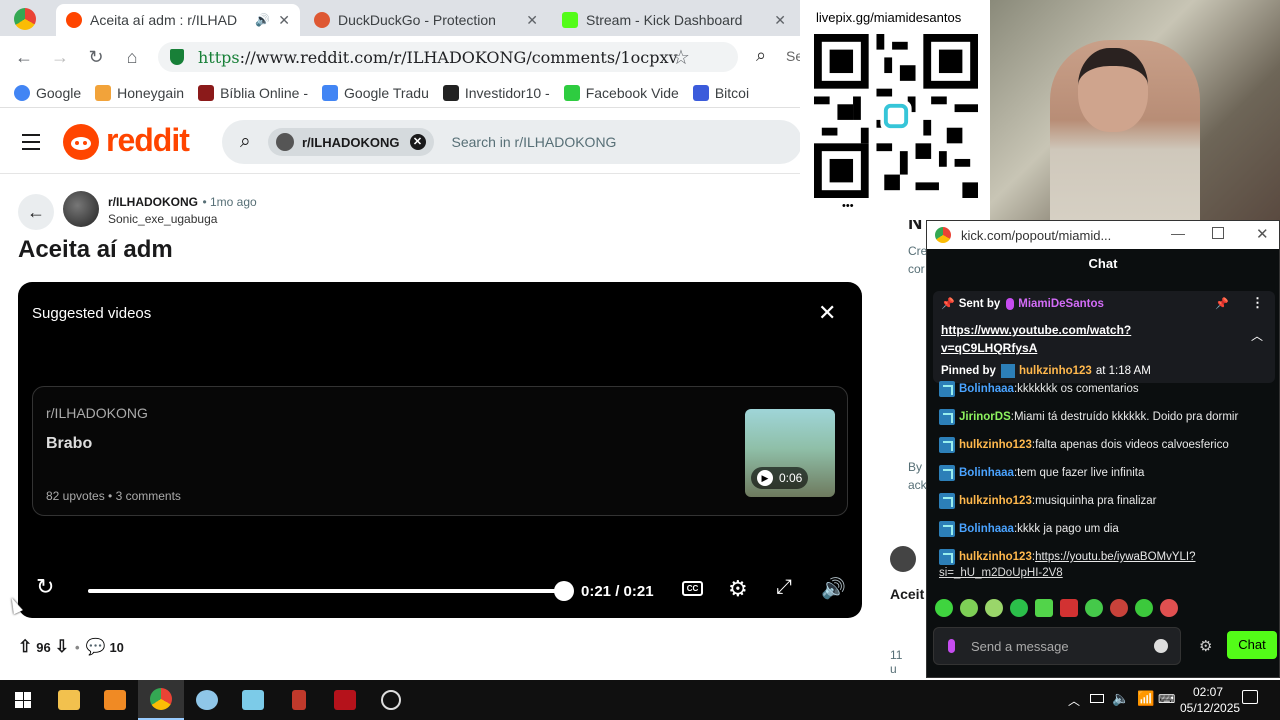  Describe the element at coordinates (1145, 698) in the screenshot. I see `network-icon: 📶` at that location.